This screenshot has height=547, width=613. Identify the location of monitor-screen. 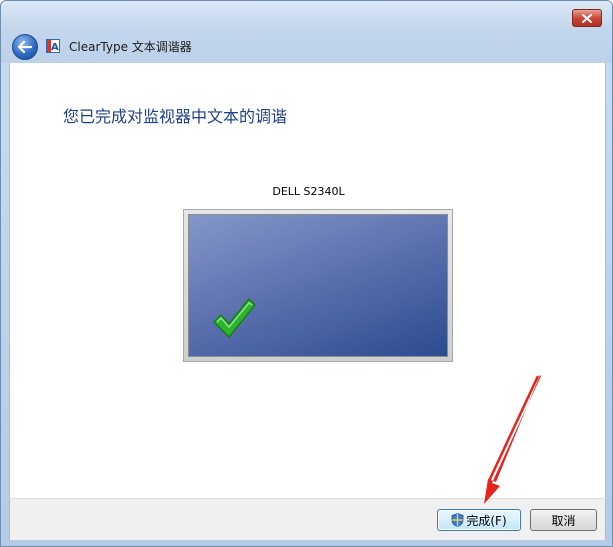
(318, 285).